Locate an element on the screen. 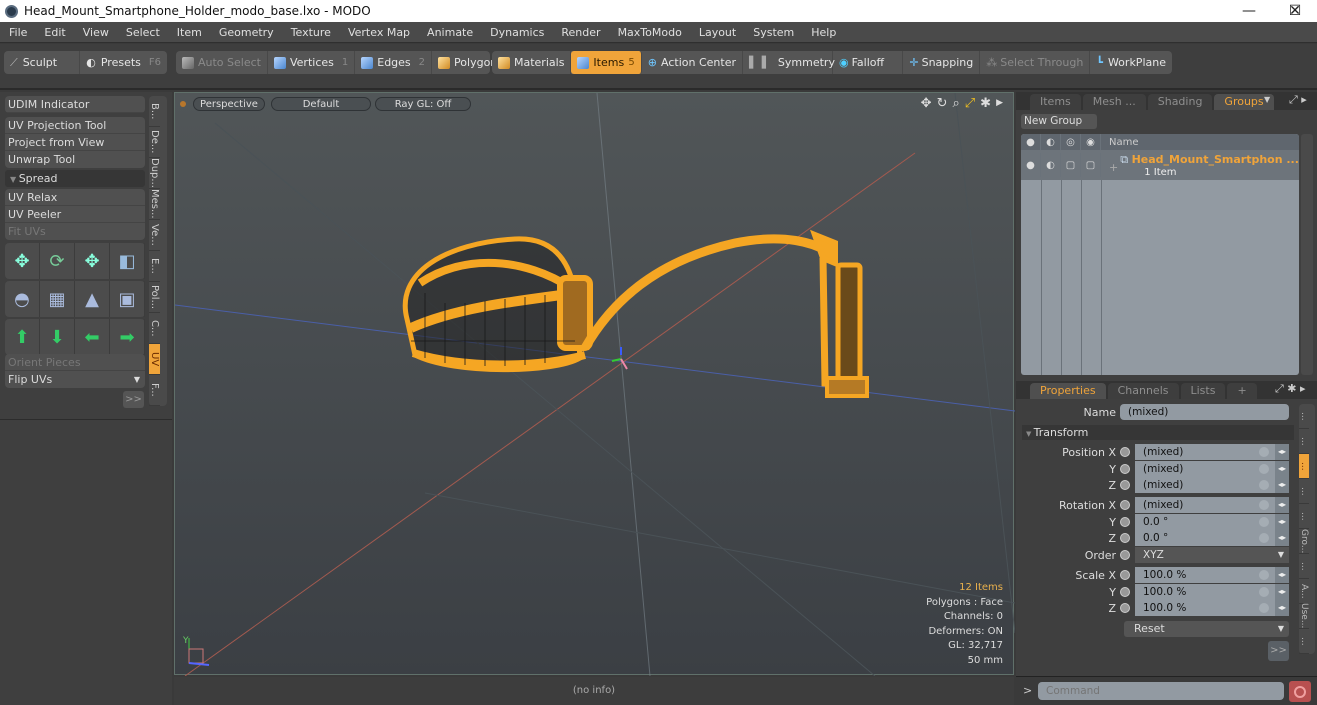  align-right-icon: ➡ is located at coordinates (127, 337).